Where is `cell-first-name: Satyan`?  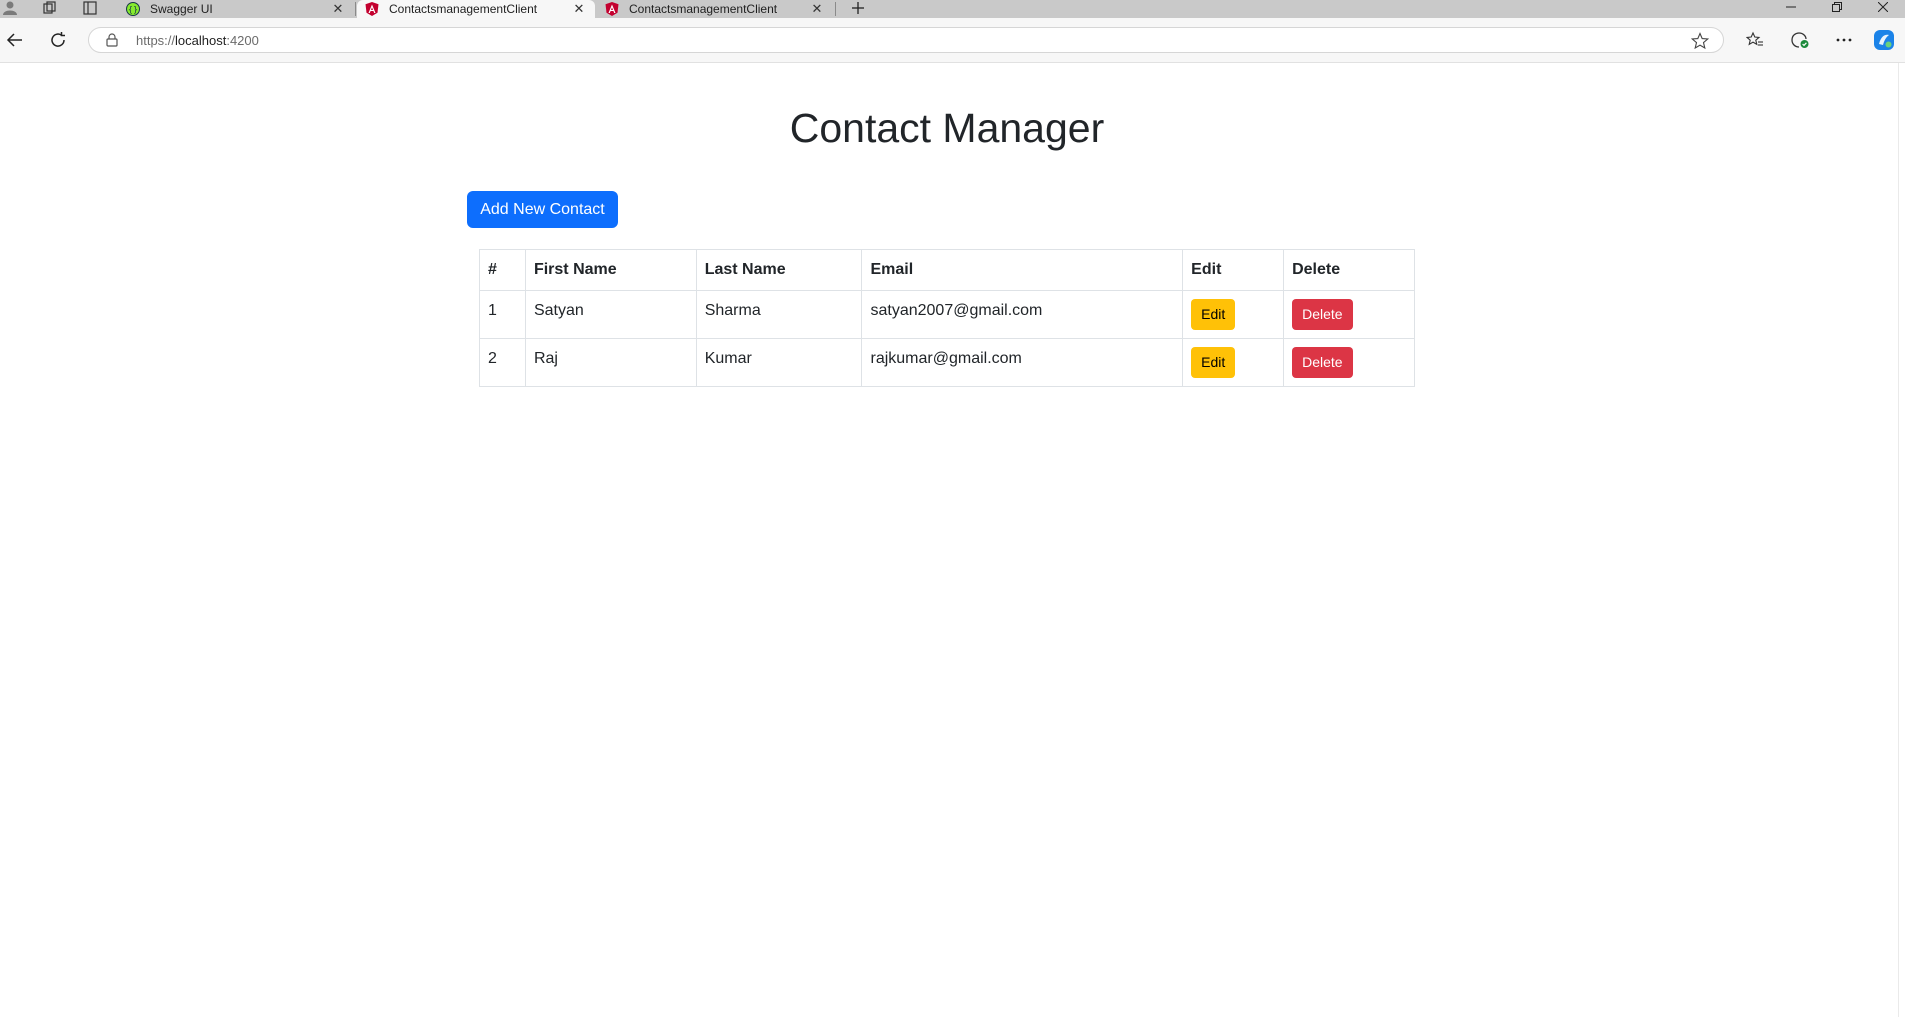
cell-first-name: Satyan is located at coordinates (610, 314).